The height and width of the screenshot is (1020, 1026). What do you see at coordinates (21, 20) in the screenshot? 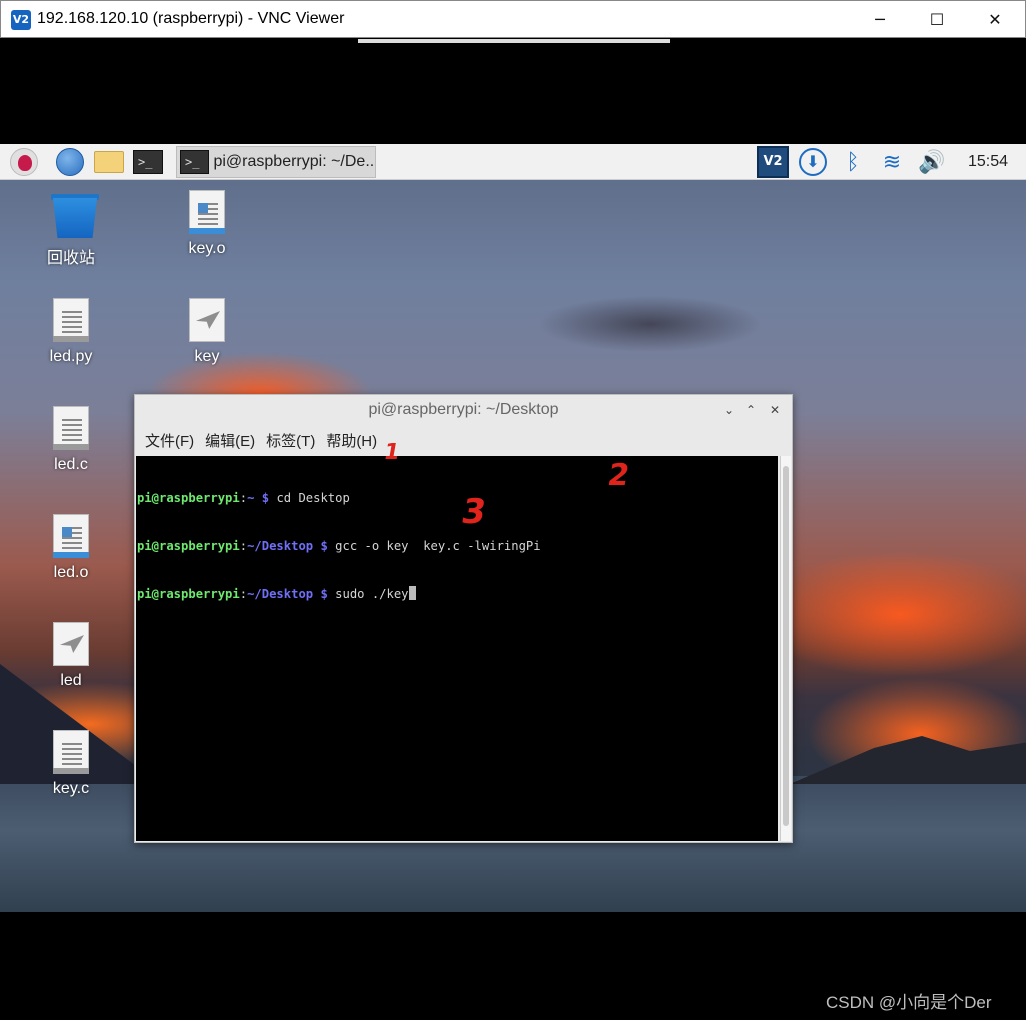
I see `vnc-logo-icon: V2` at bounding box center [21, 20].